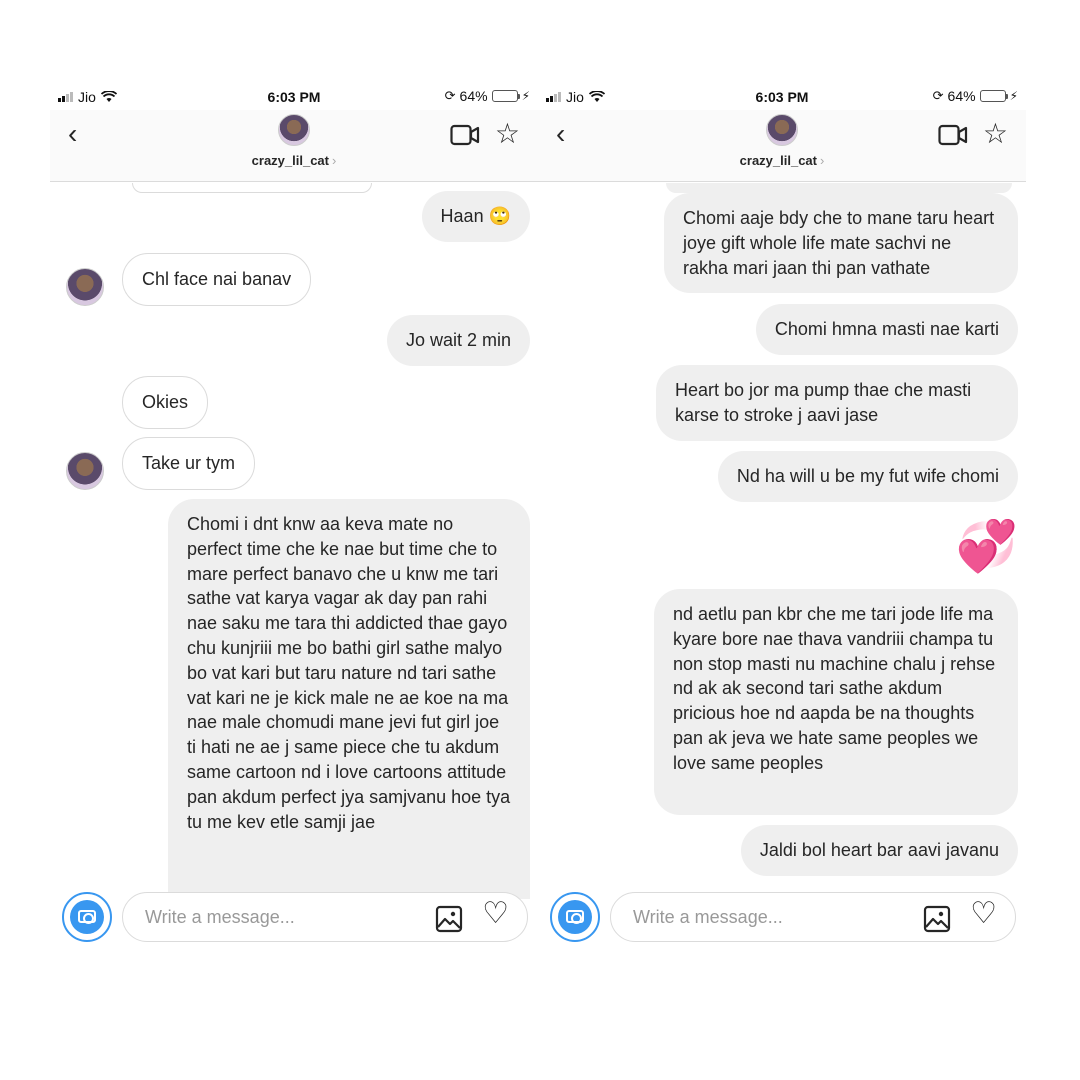  What do you see at coordinates (165, 402) in the screenshot?
I see `message-bubble-received: Okies` at bounding box center [165, 402].